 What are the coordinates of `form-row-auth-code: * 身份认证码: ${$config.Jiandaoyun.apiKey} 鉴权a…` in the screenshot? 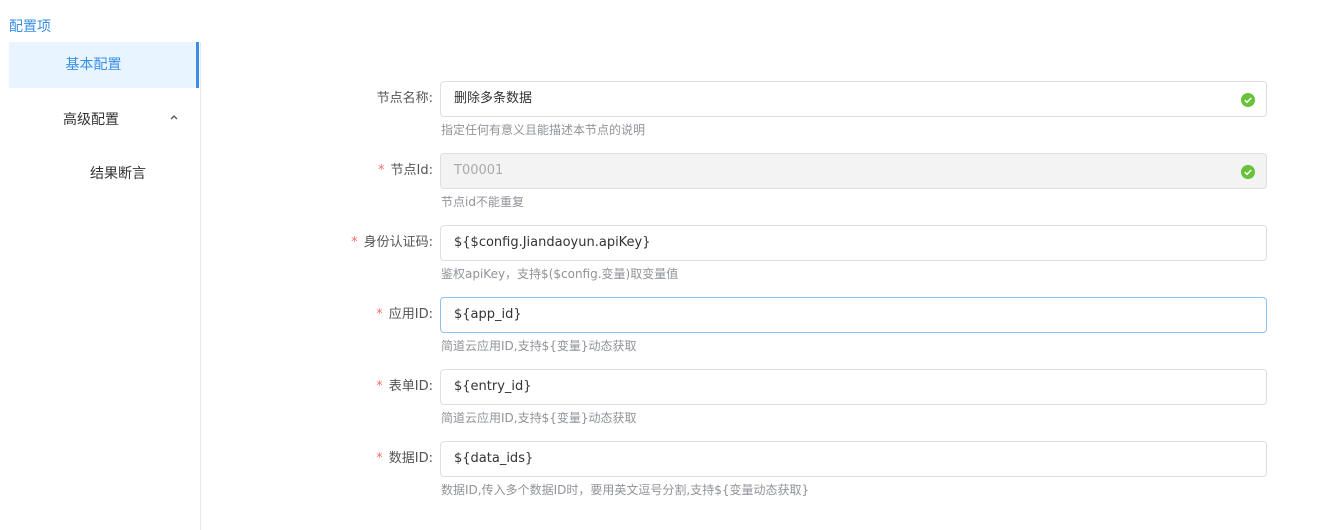 It's located at (669, 253).